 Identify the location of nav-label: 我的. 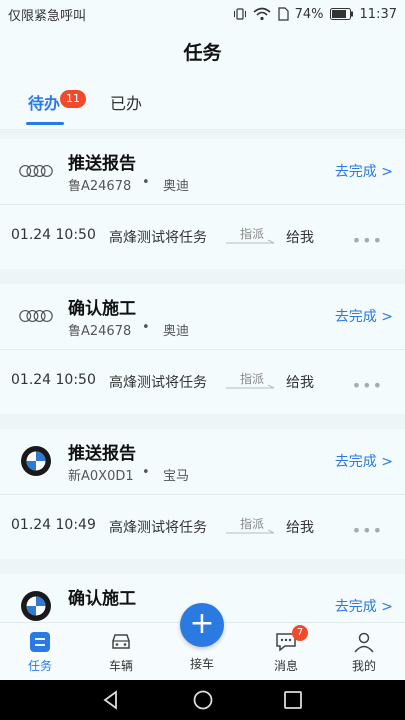
(363, 666).